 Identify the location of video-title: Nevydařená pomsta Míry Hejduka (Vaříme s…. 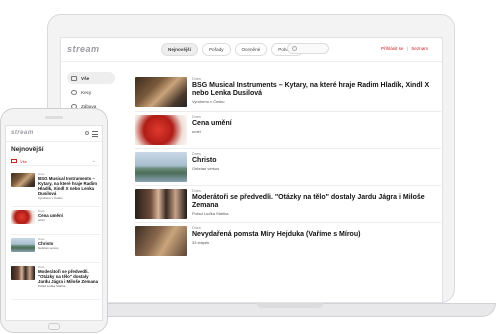
(314, 235).